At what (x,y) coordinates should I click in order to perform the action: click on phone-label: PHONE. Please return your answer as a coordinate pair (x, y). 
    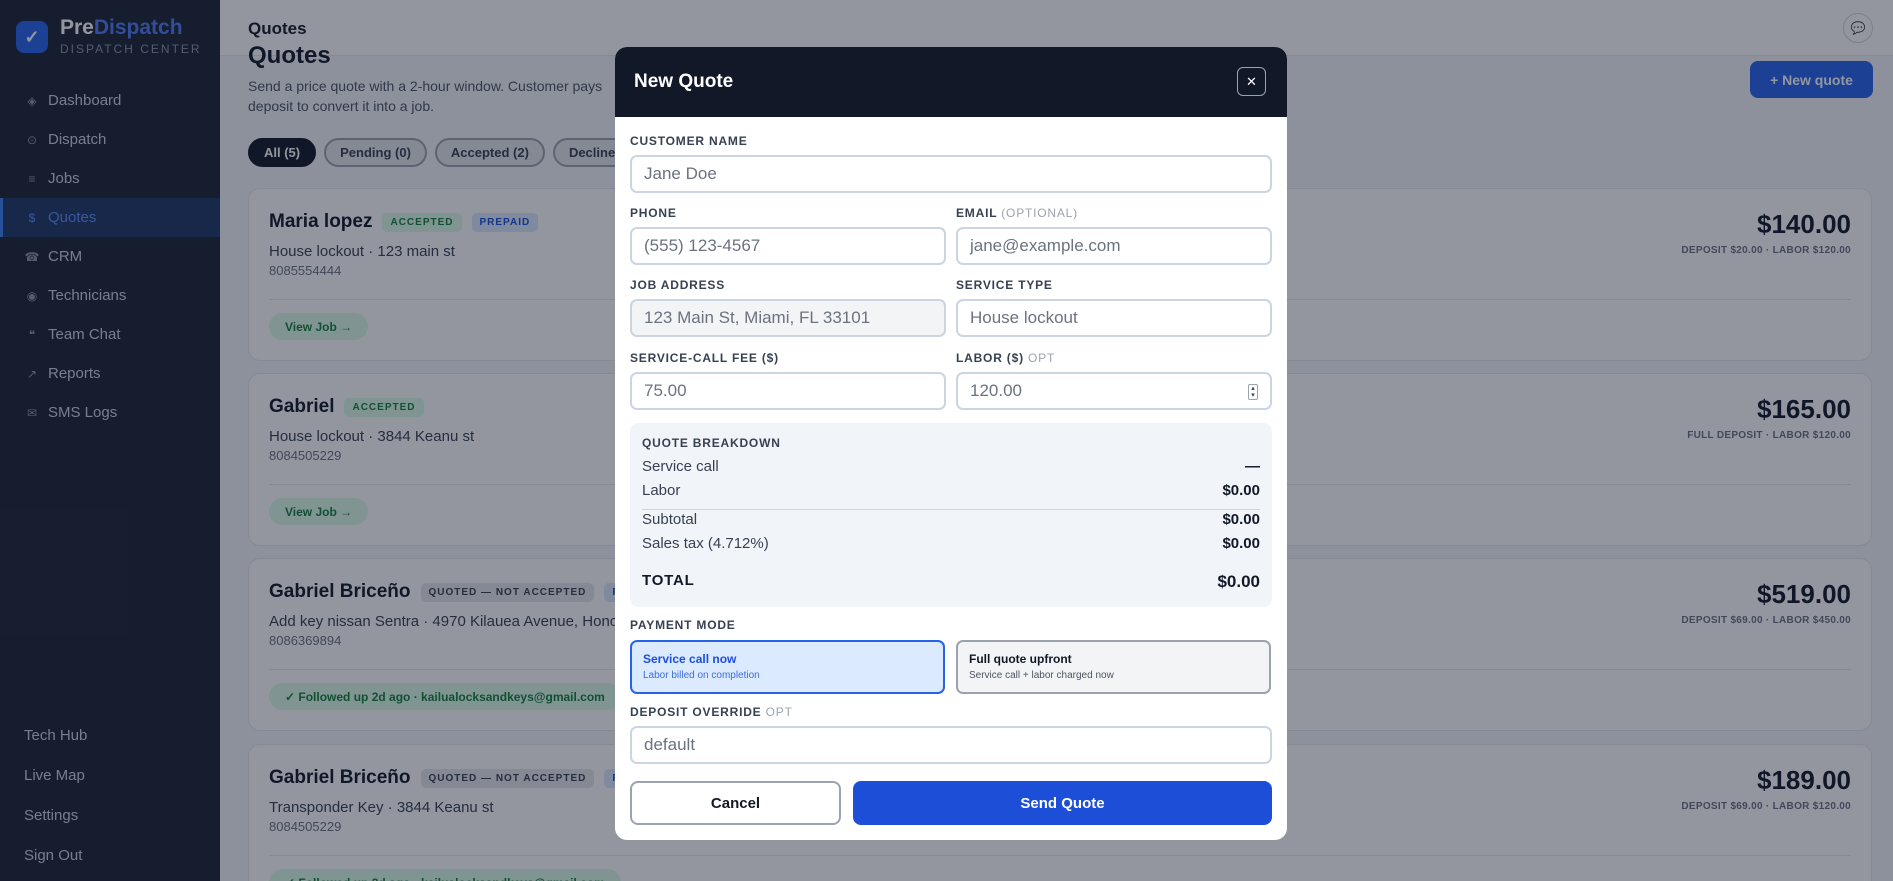
    Looking at the image, I should click on (653, 213).